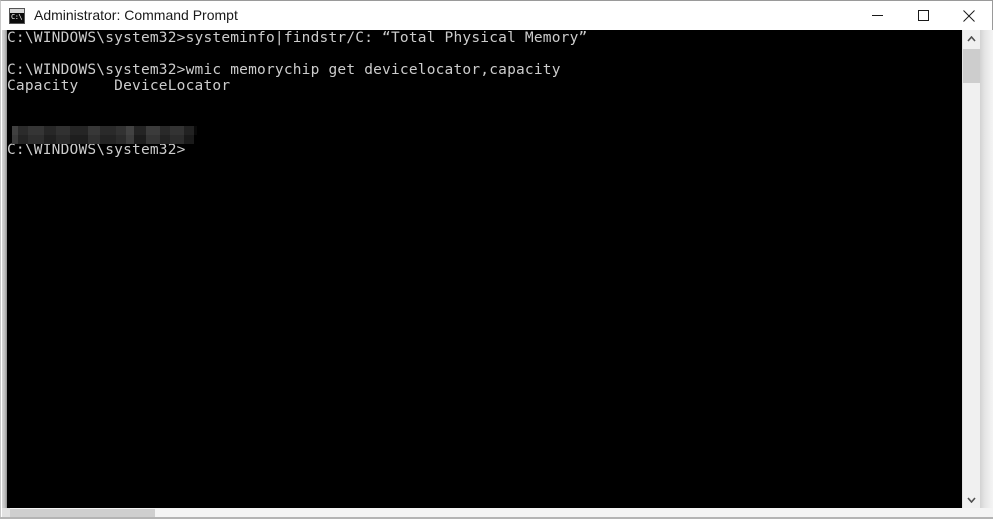 This screenshot has height=519, width=993. I want to click on chevron-down-icon, so click(971, 499).